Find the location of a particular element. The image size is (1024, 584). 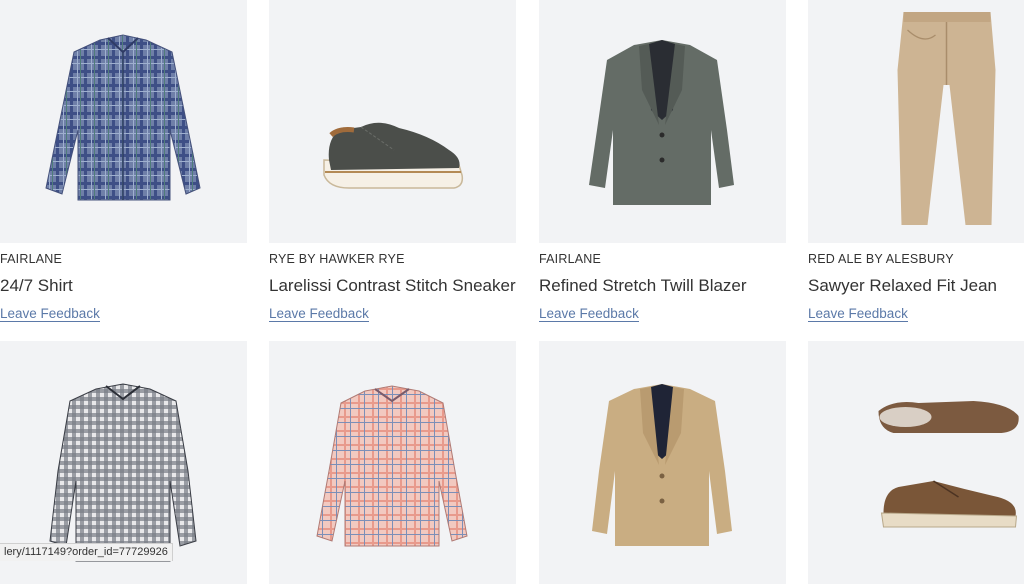

product-title: Refined Stretch Twill Blazer is located at coordinates (643, 285).